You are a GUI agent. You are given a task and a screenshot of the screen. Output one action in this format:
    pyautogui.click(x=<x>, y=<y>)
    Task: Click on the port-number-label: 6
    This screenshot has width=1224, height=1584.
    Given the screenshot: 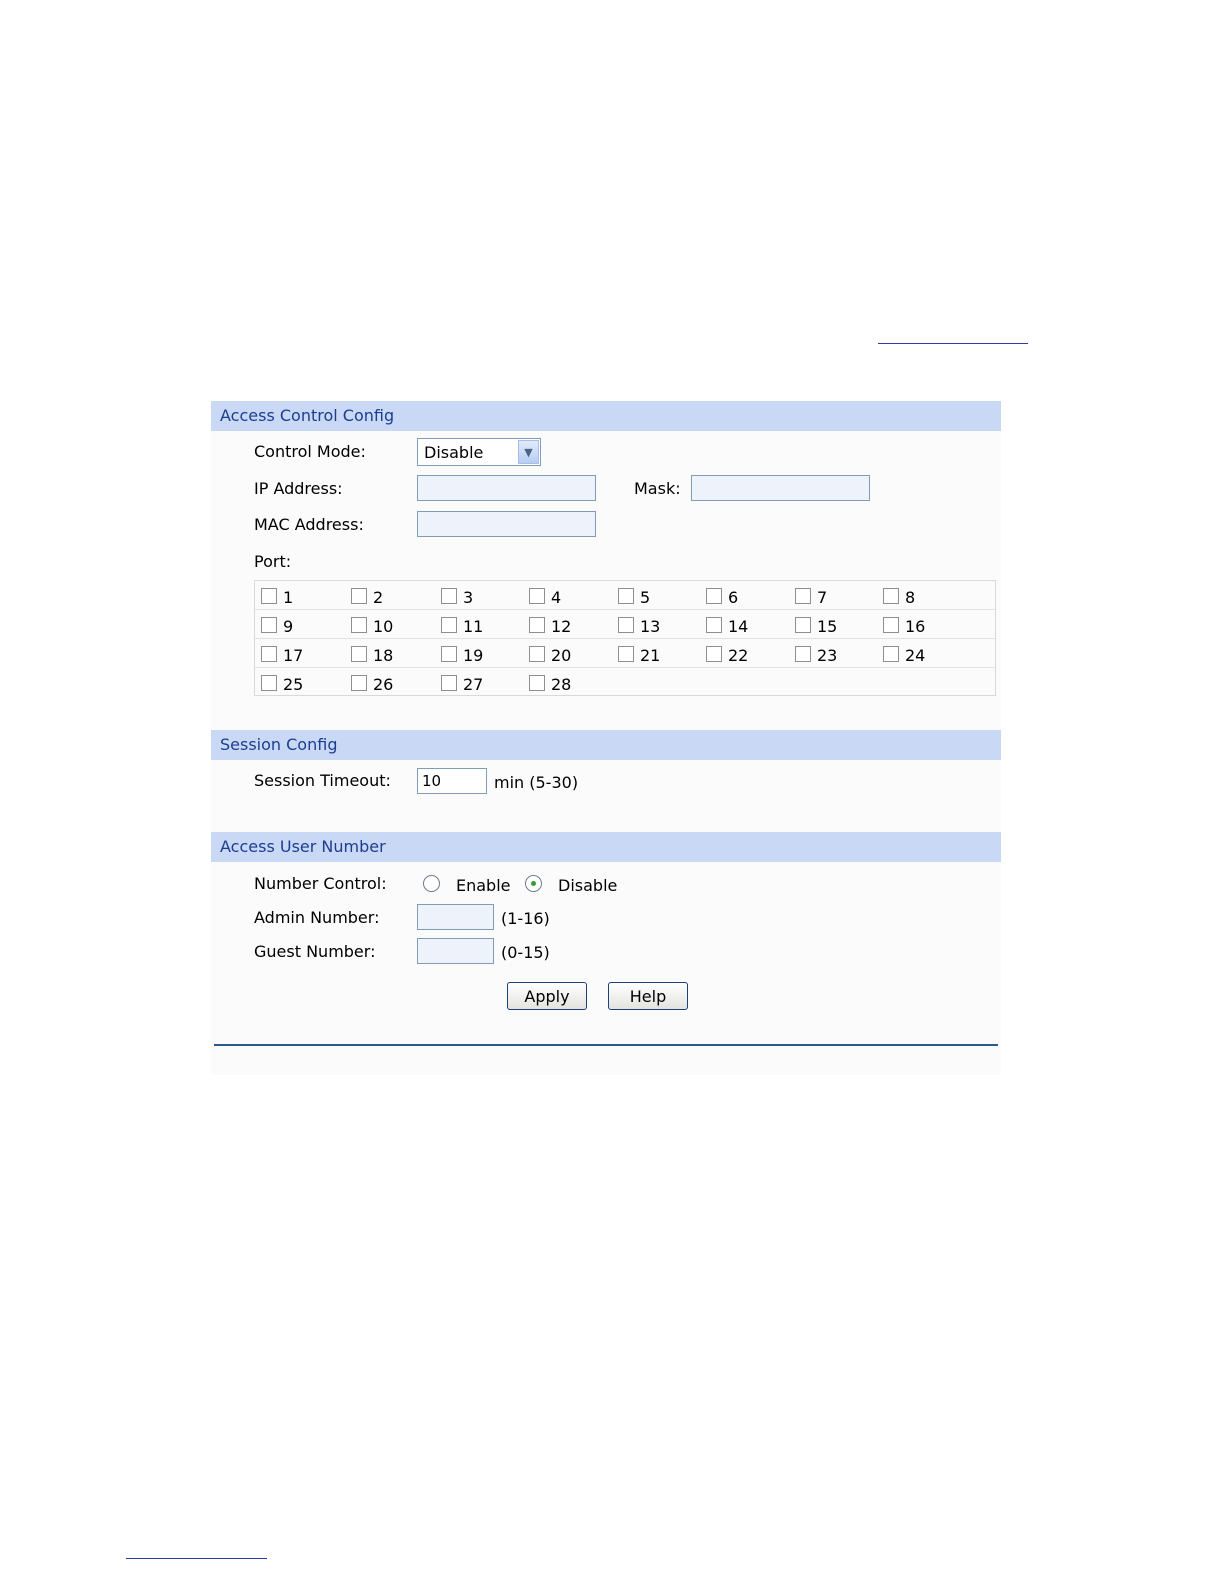 What is the action you would take?
    pyautogui.click(x=733, y=597)
    